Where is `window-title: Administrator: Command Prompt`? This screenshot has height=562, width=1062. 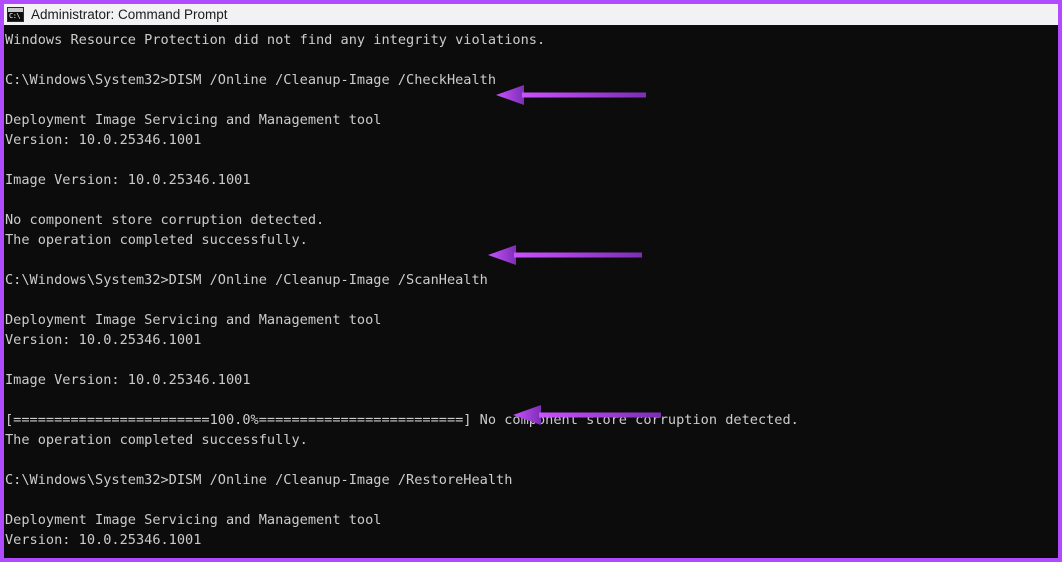
window-title: Administrator: Command Prompt is located at coordinates (129, 14).